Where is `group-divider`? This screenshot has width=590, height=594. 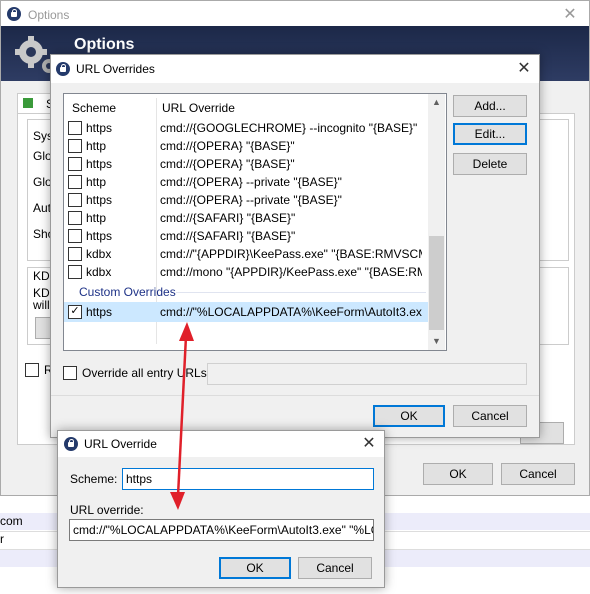
group-divider is located at coordinates (301, 292).